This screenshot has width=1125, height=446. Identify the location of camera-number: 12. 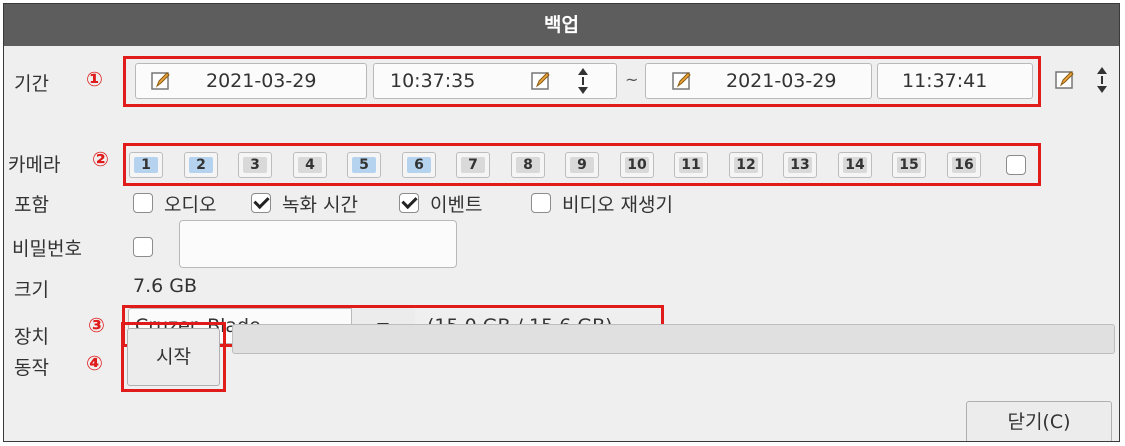
(746, 165).